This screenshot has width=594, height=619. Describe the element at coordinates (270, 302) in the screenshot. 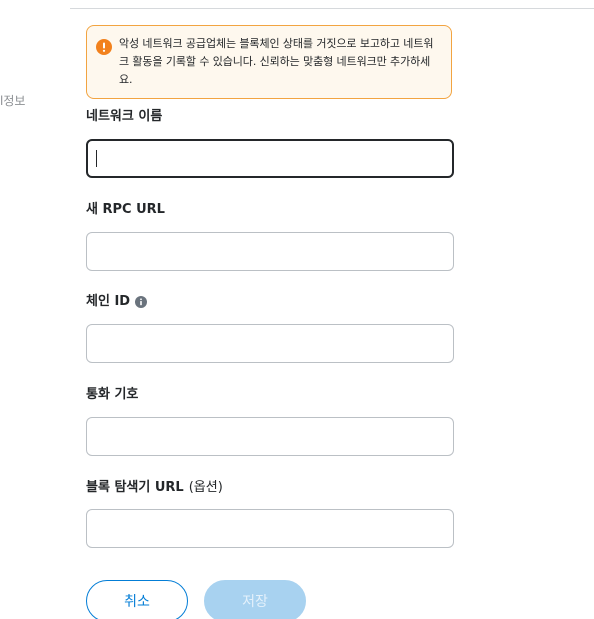

I see `chain-id-label: 체인 ID` at that location.